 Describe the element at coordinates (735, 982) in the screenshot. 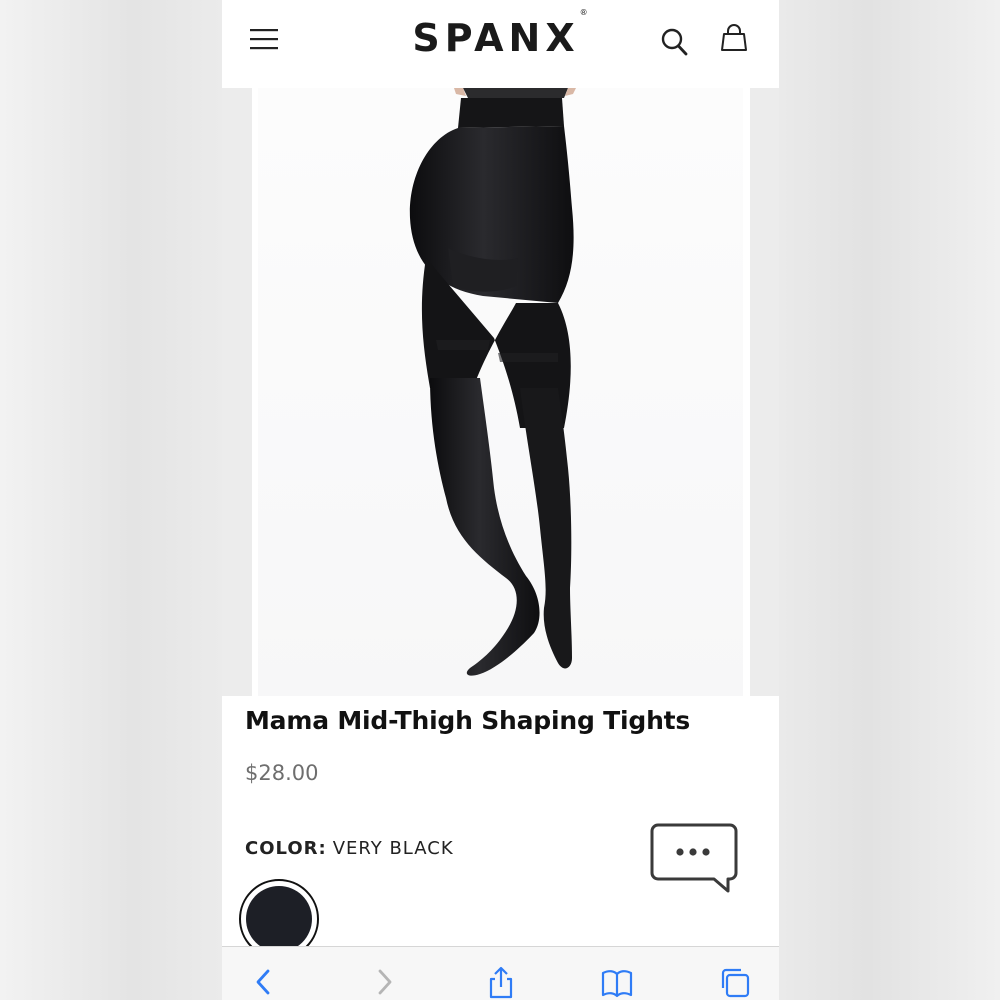

I see `tabs-icon` at that location.